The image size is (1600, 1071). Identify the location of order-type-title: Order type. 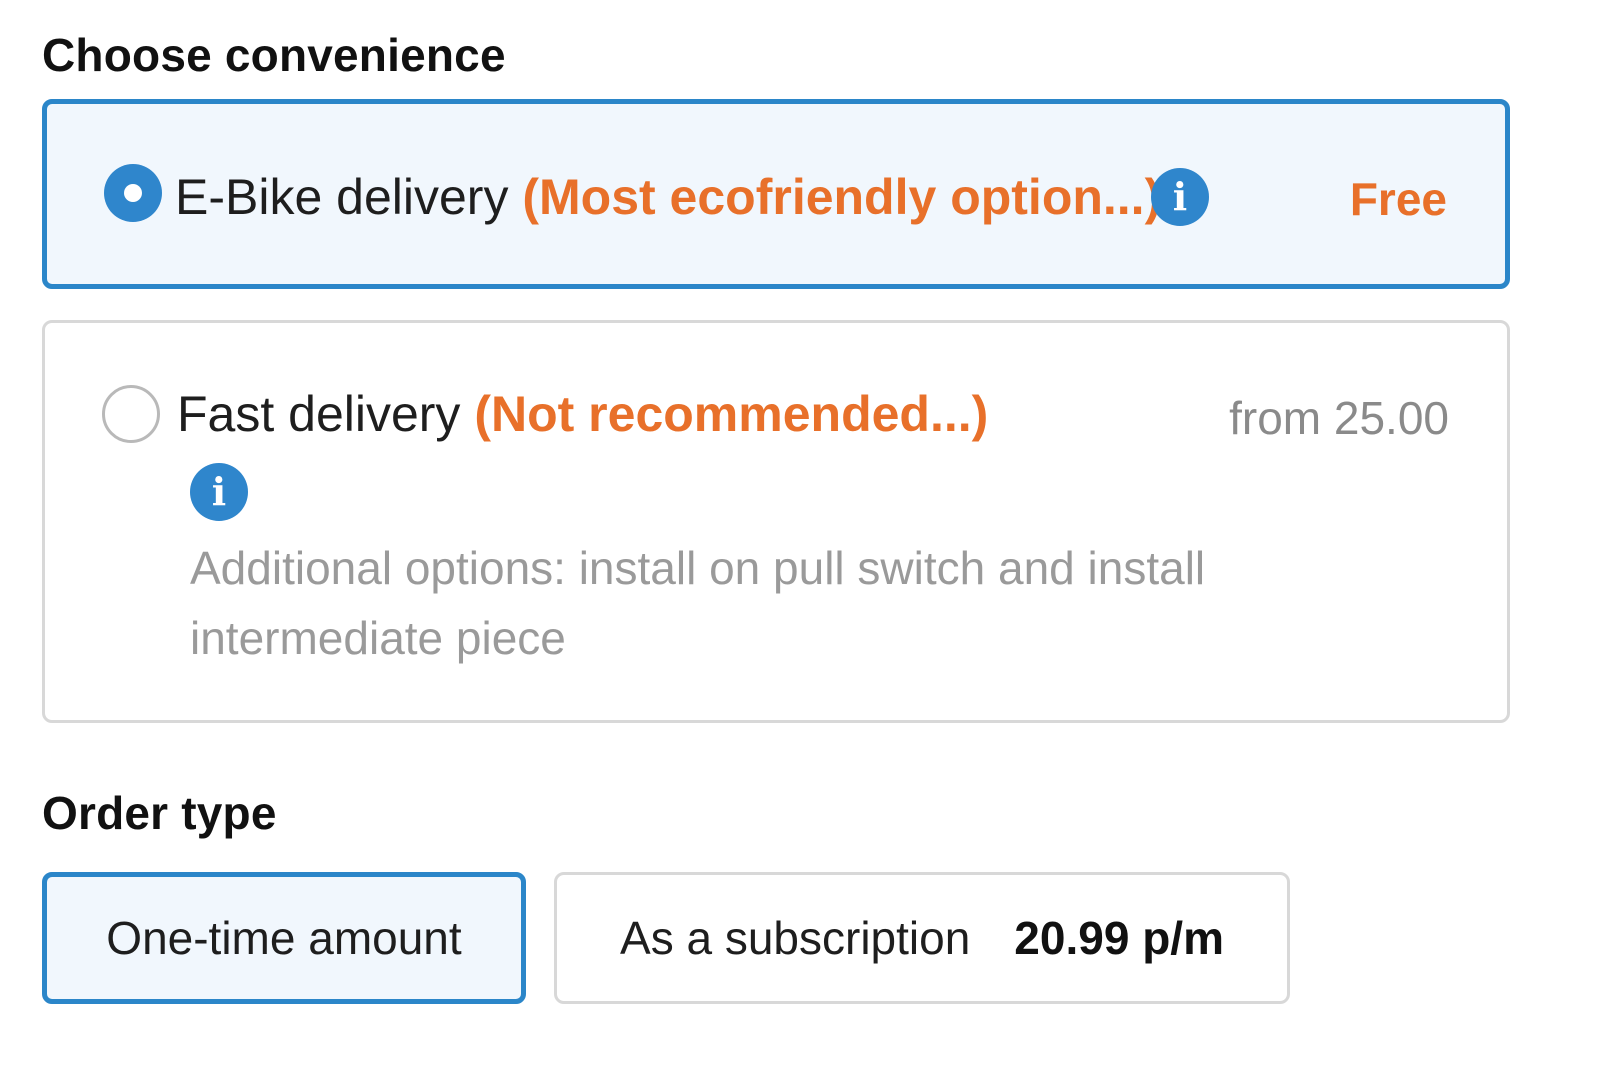
(159, 813).